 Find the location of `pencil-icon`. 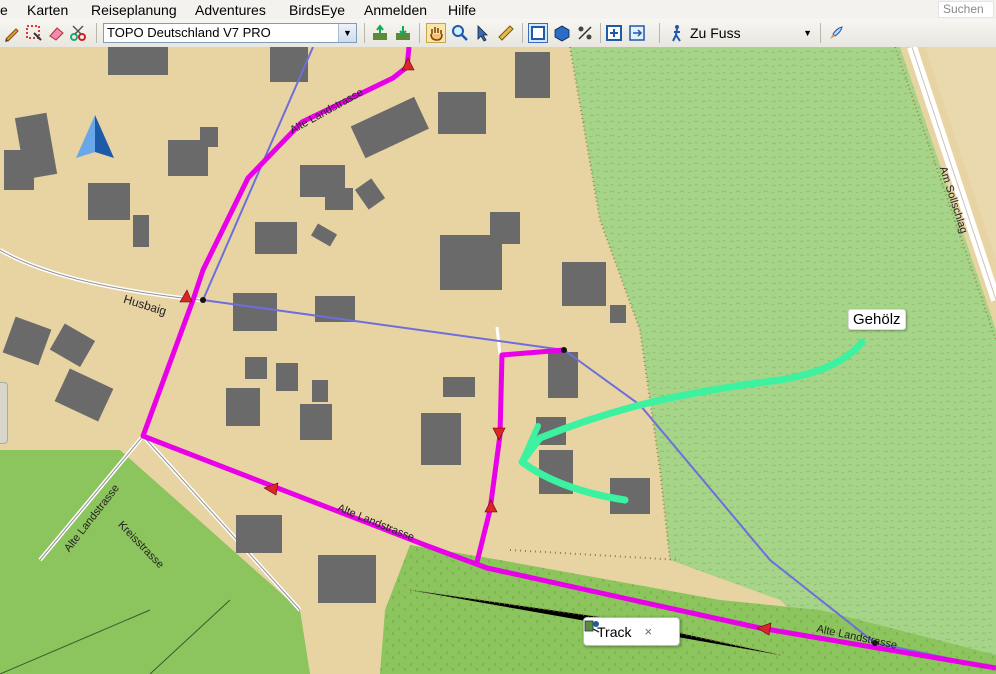

pencil-icon is located at coordinates (12, 33).